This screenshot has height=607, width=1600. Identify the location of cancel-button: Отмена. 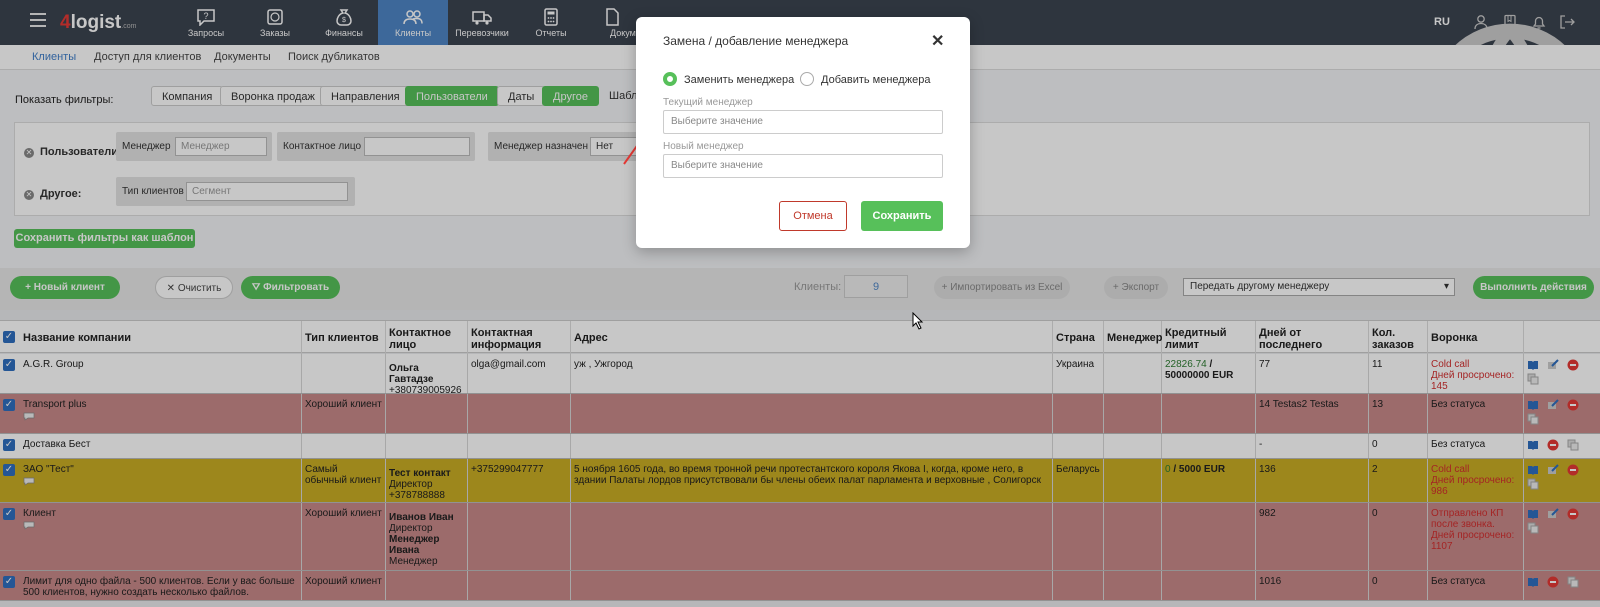
(813, 216).